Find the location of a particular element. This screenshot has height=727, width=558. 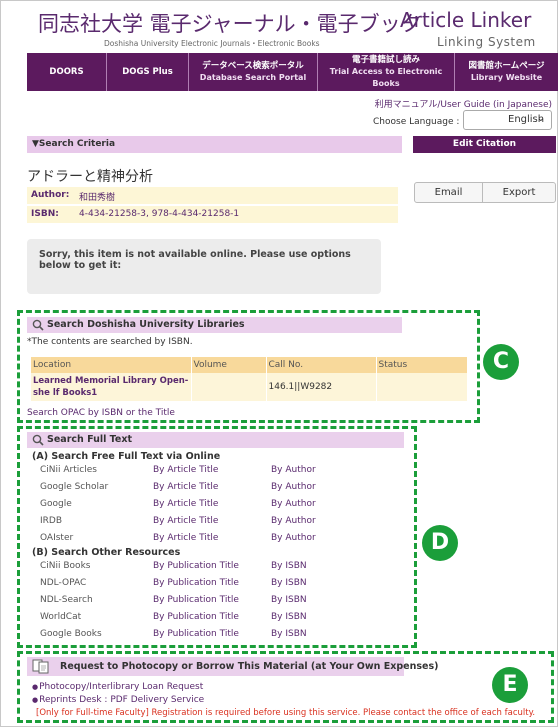

list-item: WorldCat By Publication Title By ISBN is located at coordinates (210, 618).